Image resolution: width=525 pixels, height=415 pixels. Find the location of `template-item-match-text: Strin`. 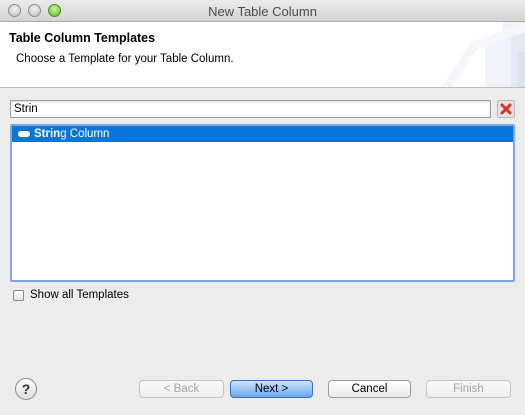

template-item-match-text: Strin is located at coordinates (47, 134).